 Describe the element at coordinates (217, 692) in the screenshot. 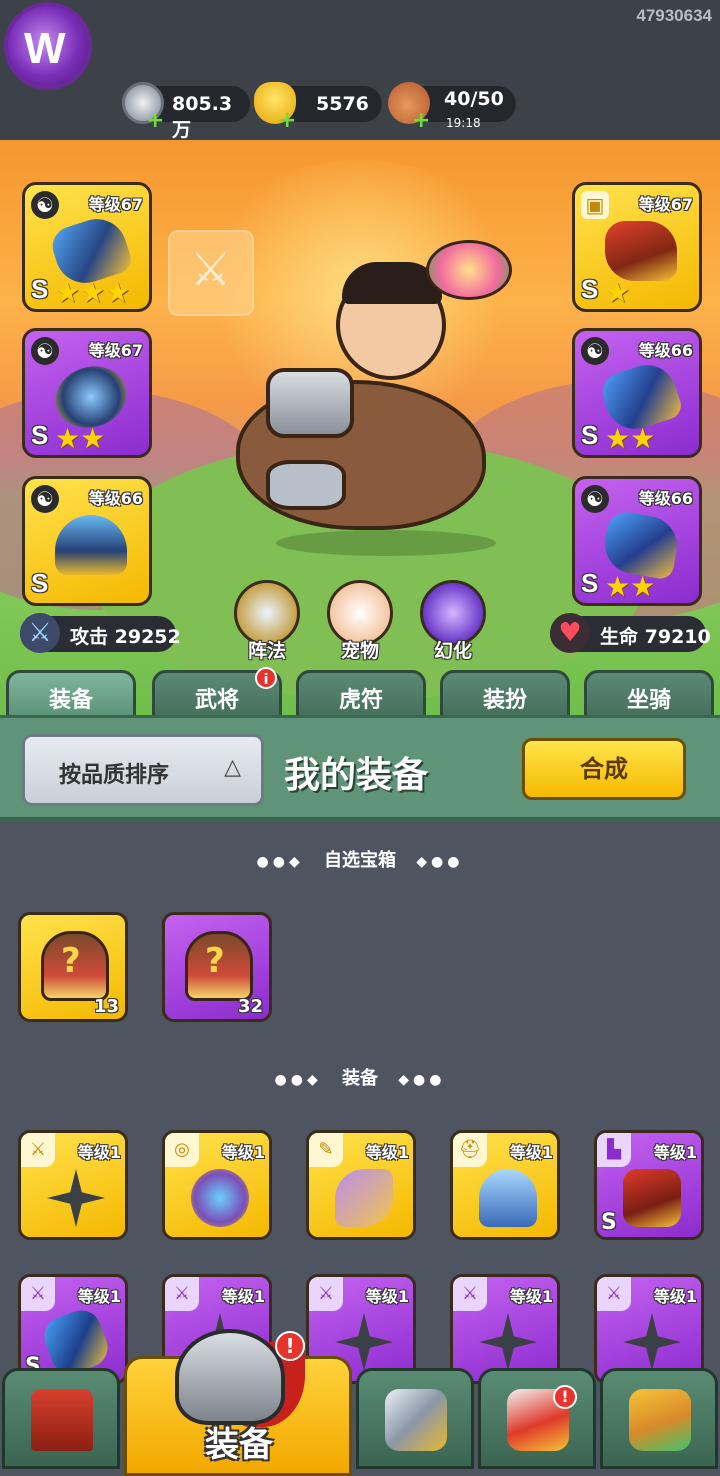

I see `tab-generals: 武将 i` at that location.